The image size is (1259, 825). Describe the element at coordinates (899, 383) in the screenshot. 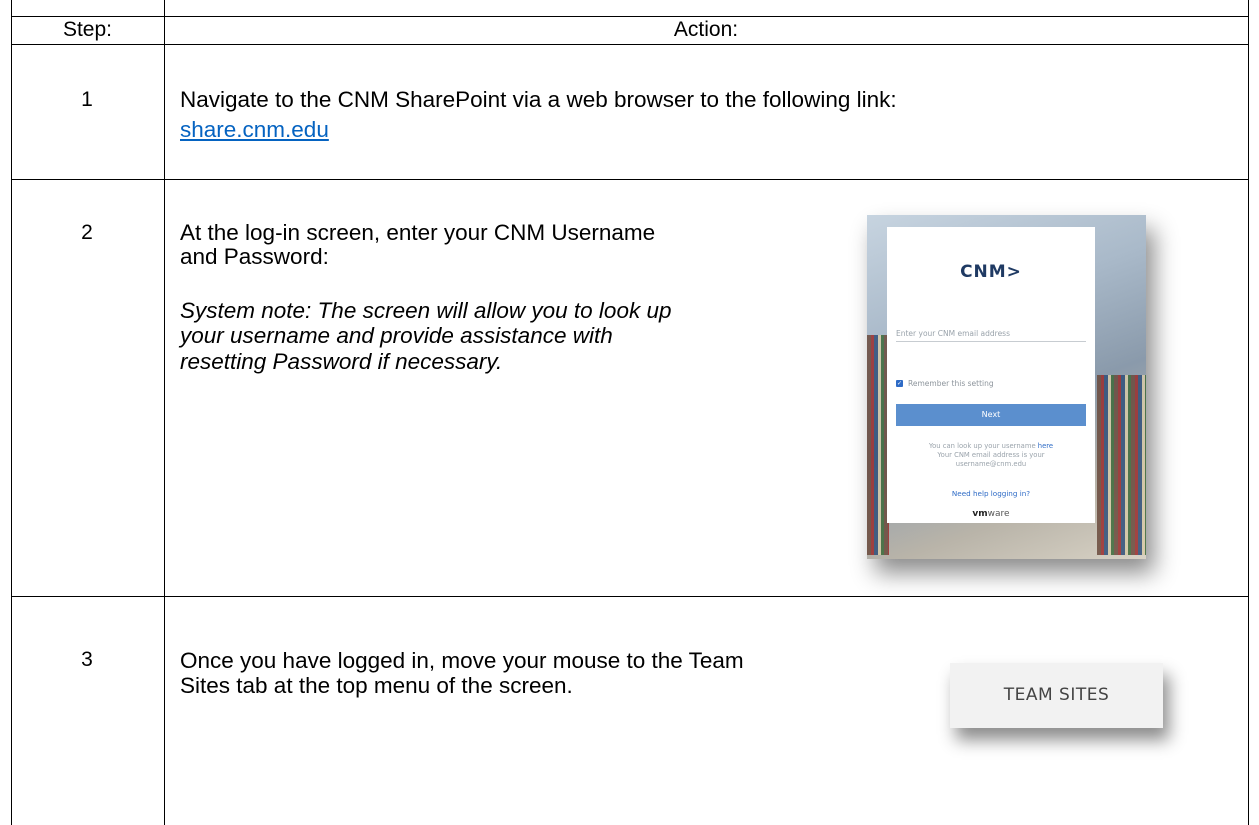

I see `remember-checkbox: ✓` at that location.